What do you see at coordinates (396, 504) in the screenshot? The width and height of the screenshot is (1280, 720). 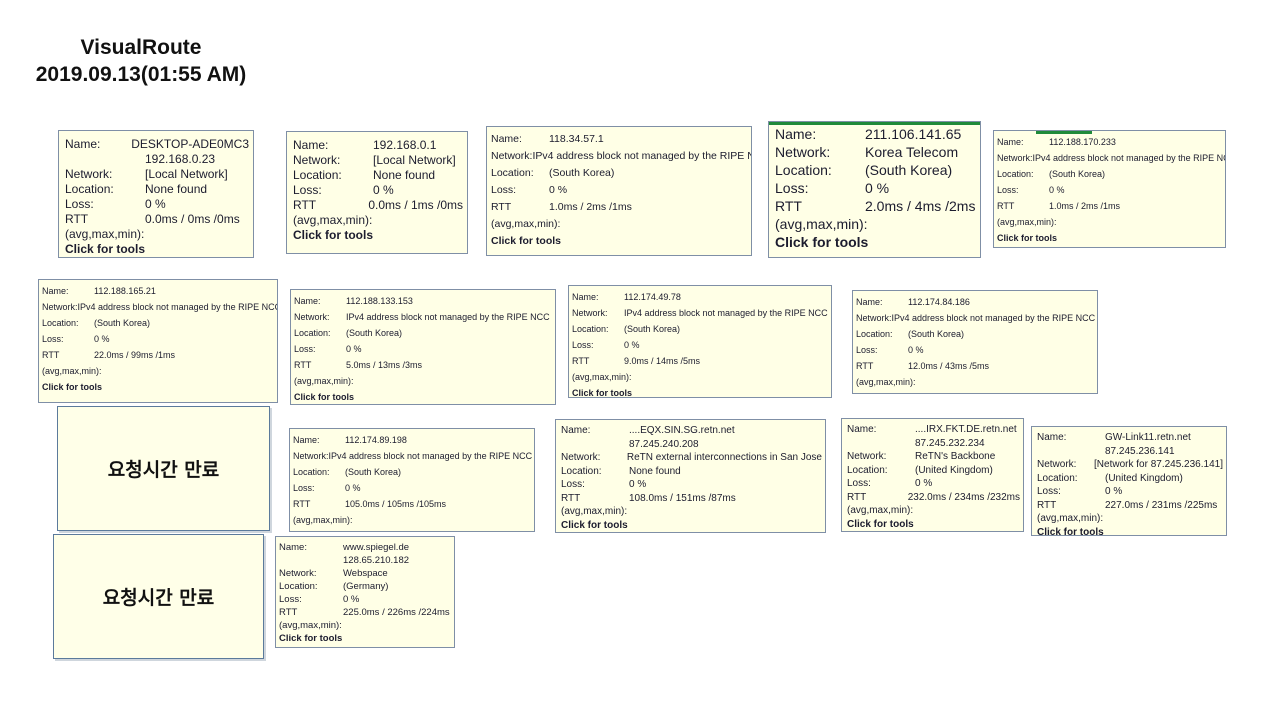 I see `hop-rtt: 105.0ms / 105ms /105ms` at bounding box center [396, 504].